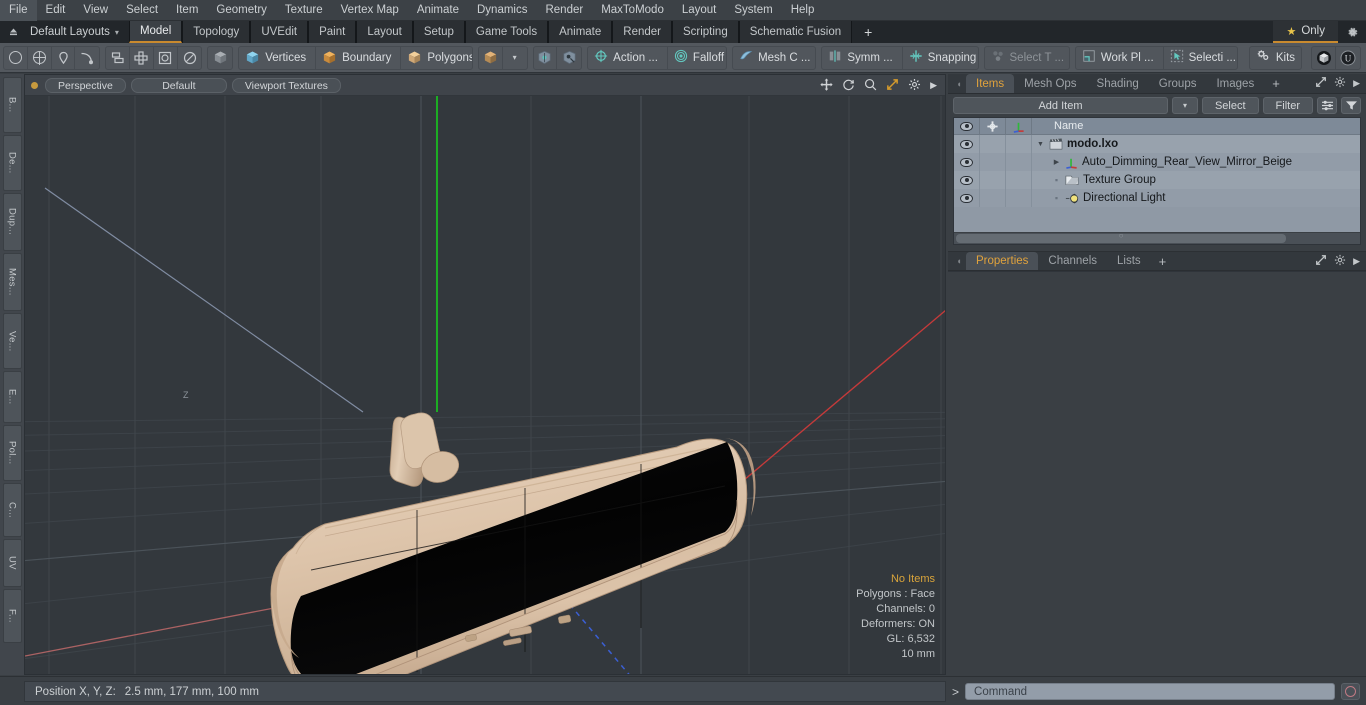 The width and height of the screenshot is (1366, 705). I want to click on menu-item-view: View, so click(95, 10).